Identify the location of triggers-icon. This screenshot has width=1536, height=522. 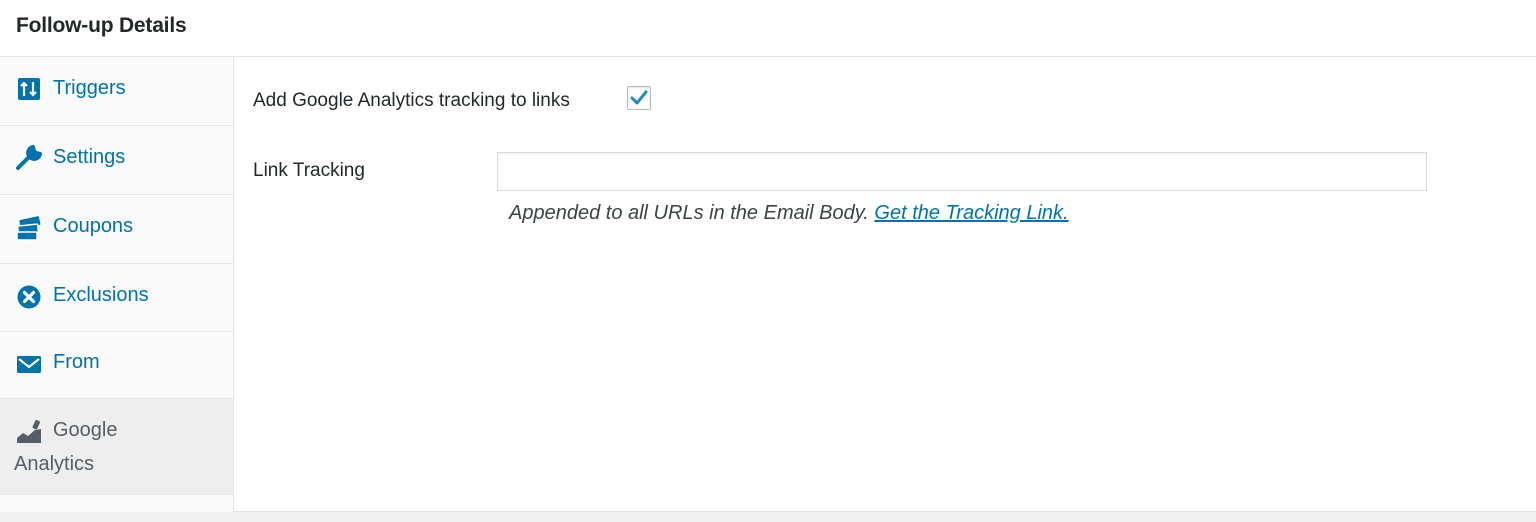
(29, 89).